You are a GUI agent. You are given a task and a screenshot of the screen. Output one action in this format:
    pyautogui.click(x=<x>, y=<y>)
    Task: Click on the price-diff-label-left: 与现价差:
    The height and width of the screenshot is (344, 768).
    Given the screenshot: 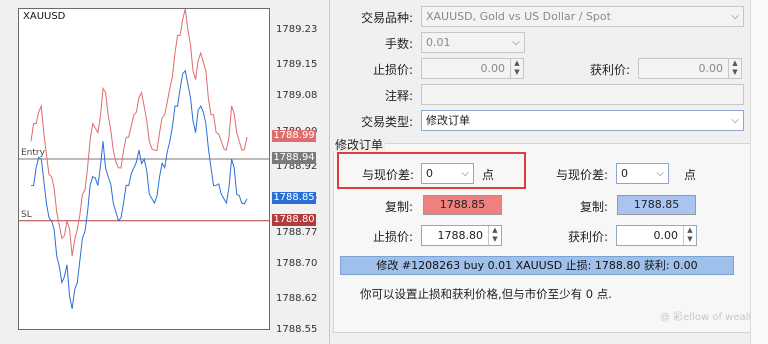 What is the action you would take?
    pyautogui.click(x=387, y=175)
    